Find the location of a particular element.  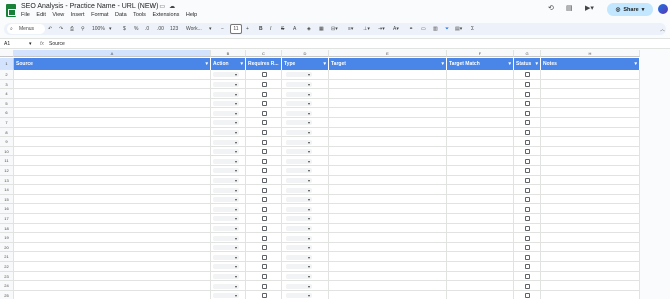

menu-view: View is located at coordinates (58, 15).